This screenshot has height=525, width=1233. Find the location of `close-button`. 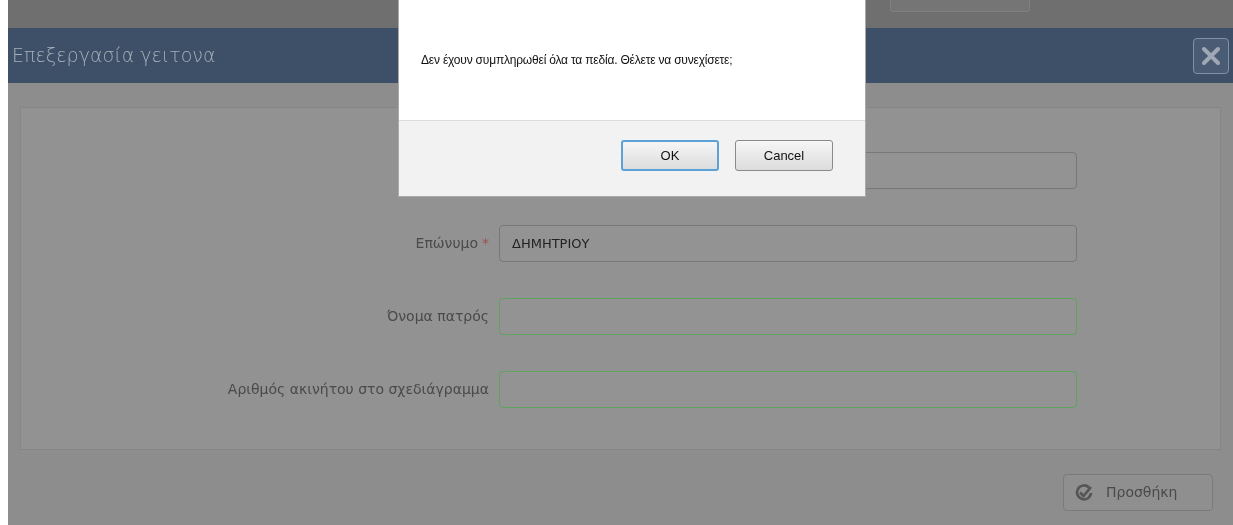

close-button is located at coordinates (1211, 55).